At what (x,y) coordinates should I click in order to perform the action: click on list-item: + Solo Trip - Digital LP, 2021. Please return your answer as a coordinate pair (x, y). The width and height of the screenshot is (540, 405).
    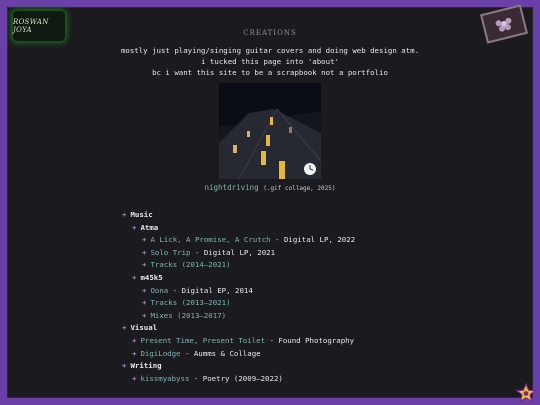
    Looking at the image, I should click on (312, 253).